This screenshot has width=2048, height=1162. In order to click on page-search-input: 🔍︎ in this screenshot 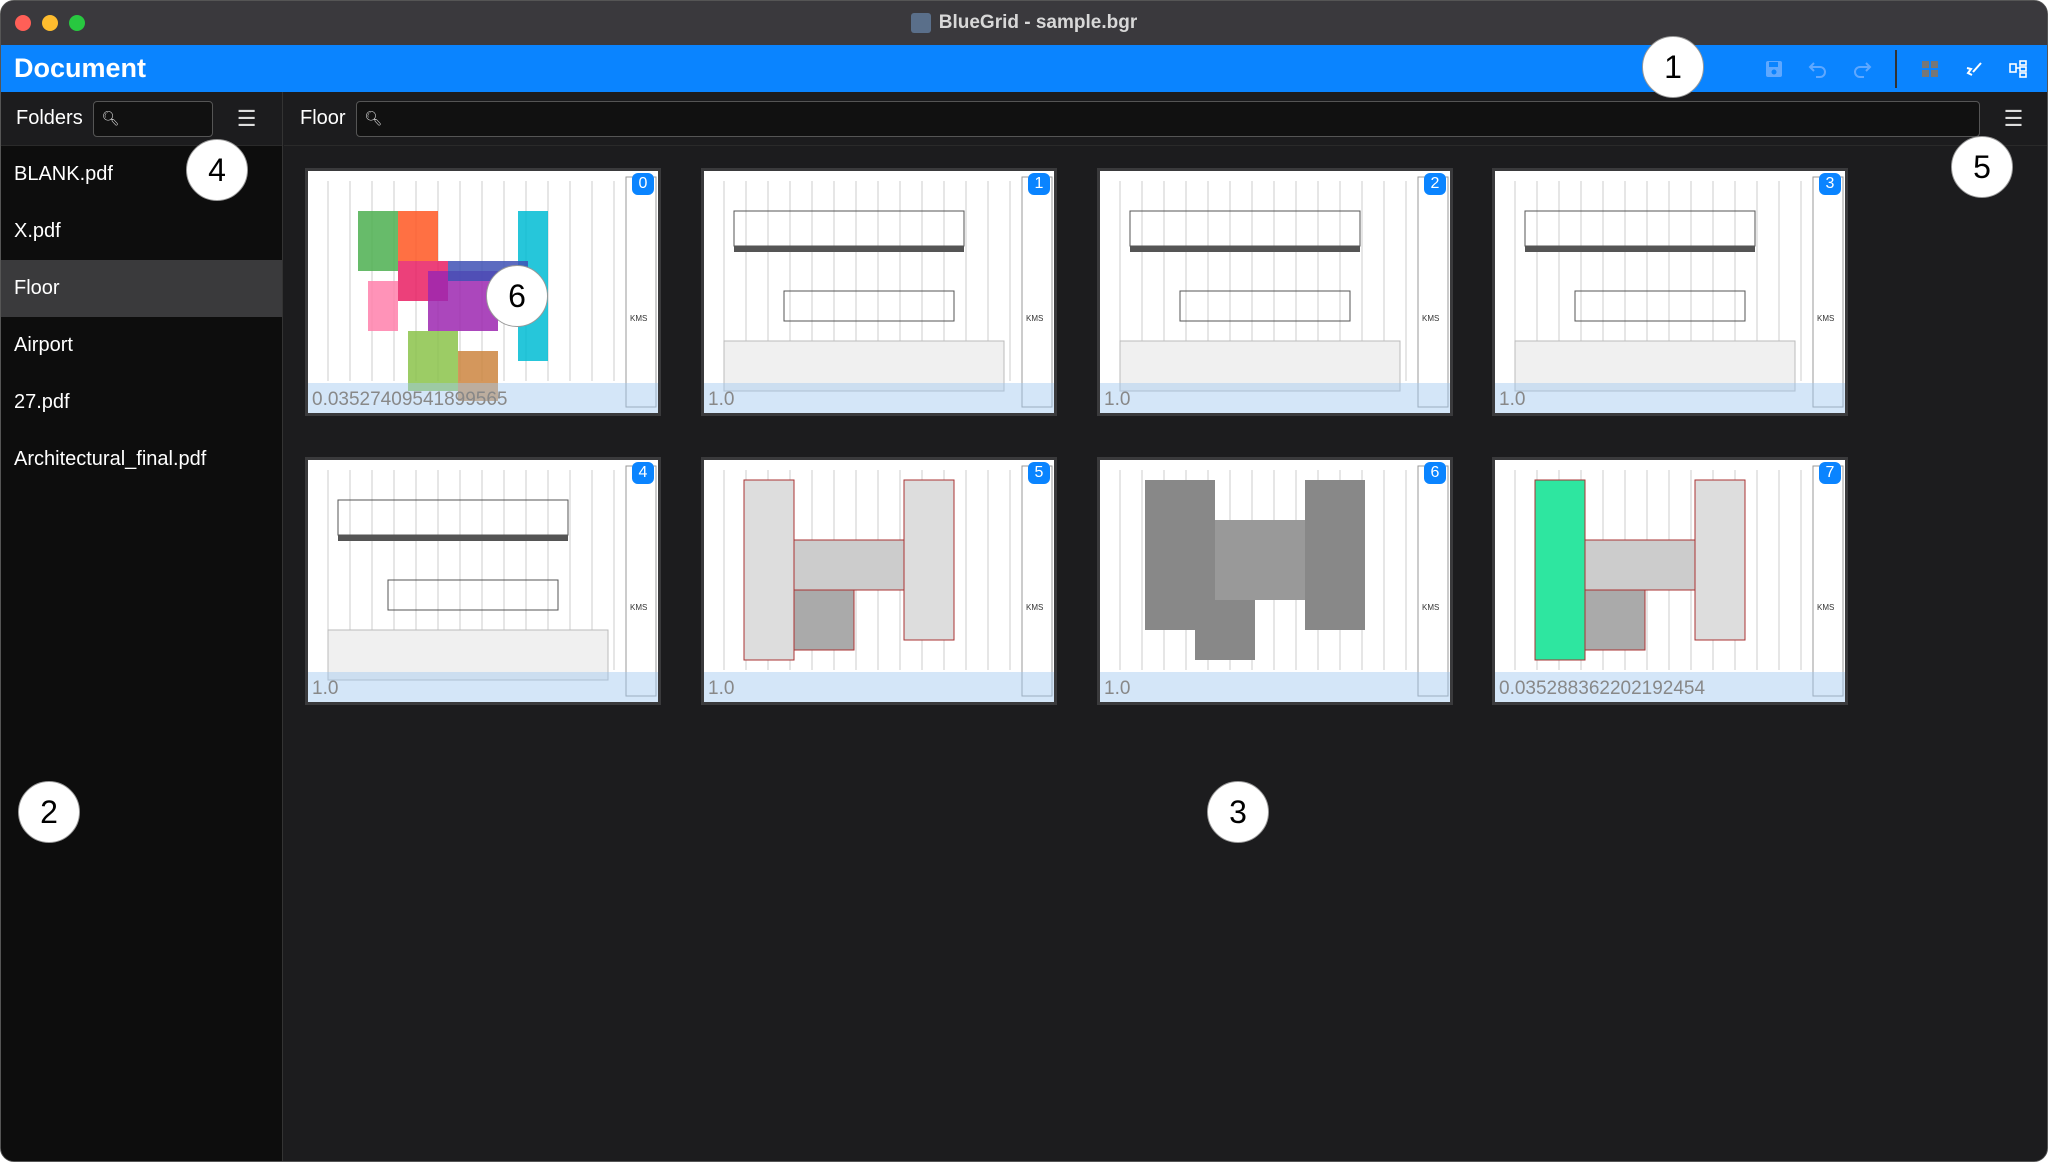, I will do `click(1167, 118)`.